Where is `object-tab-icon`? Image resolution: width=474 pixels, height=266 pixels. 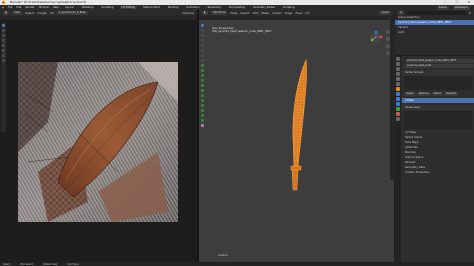 object-tab-icon is located at coordinates (398, 89).